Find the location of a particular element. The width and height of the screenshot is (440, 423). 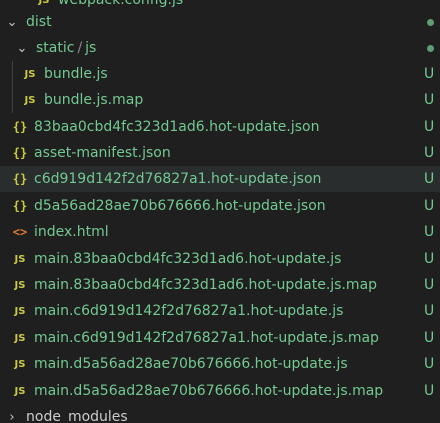

folder-label-static: static is located at coordinates (55, 48).